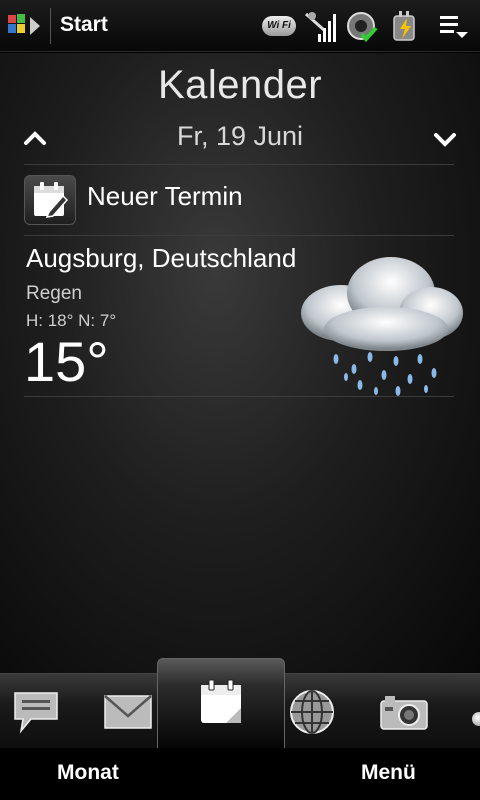 Image resolution: width=480 pixels, height=800 pixels. I want to click on tab-camera, so click(404, 711).